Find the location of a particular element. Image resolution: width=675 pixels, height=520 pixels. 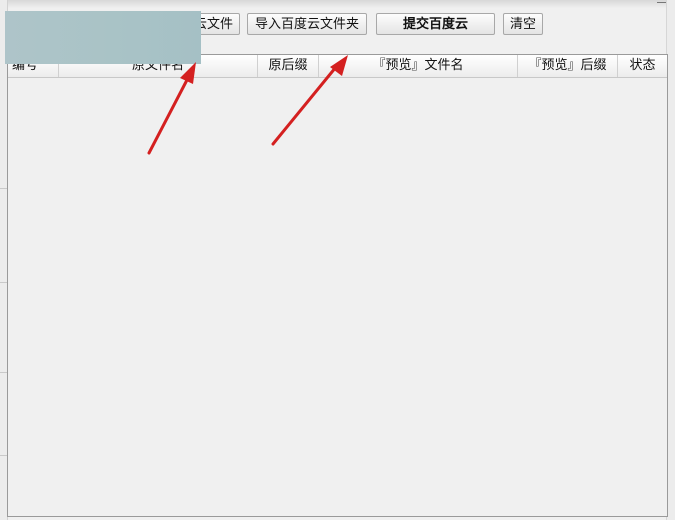

column-header-preview-name: 『预览』文件名 is located at coordinates (418, 66).